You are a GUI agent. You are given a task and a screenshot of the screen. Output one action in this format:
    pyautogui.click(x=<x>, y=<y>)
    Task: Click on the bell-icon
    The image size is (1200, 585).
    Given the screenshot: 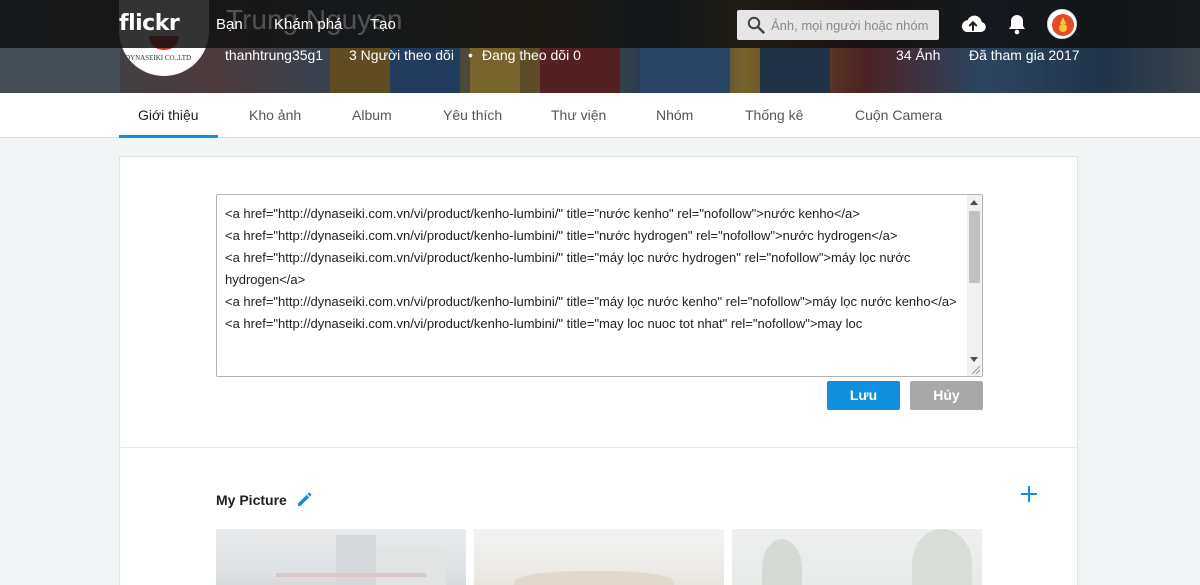 What is the action you would take?
    pyautogui.click(x=1017, y=24)
    